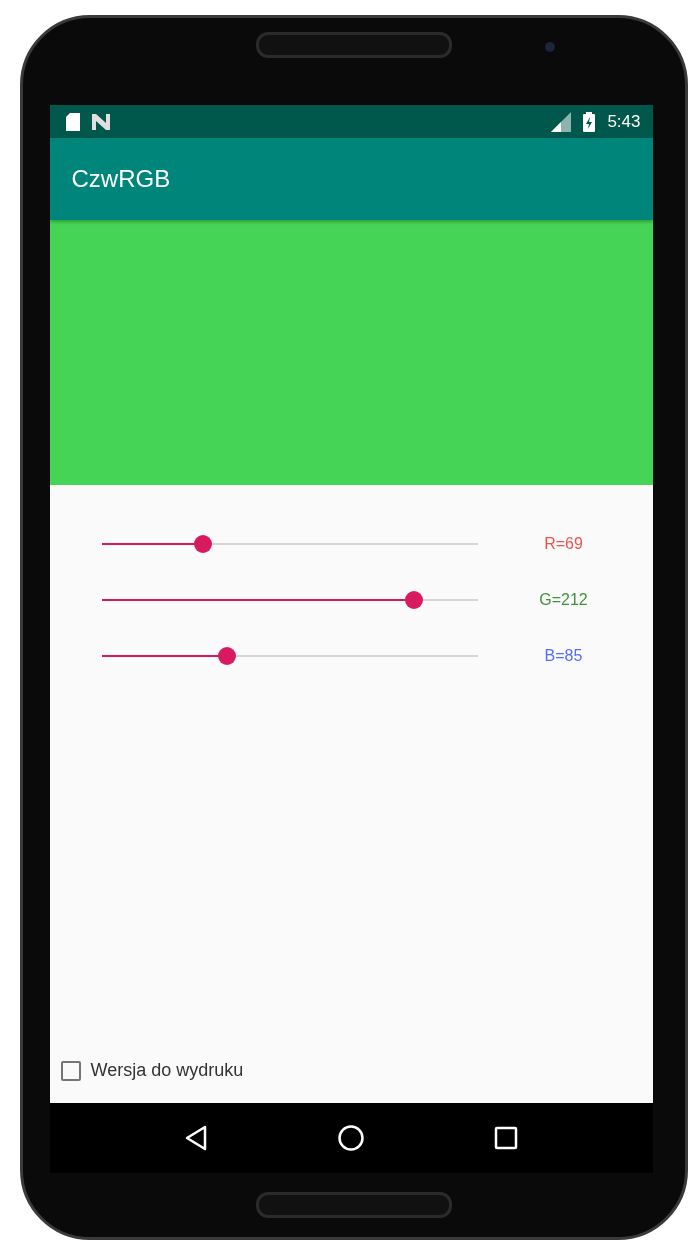 The width and height of the screenshot is (695, 1253). Describe the element at coordinates (624, 121) in the screenshot. I see `status-time: 5:43` at that location.